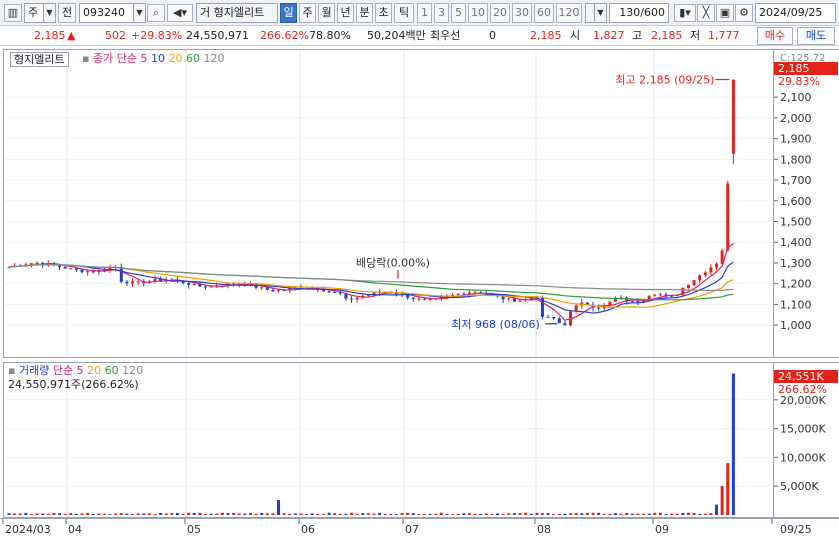  I want to click on period-month-button: 월, so click(326, 13).